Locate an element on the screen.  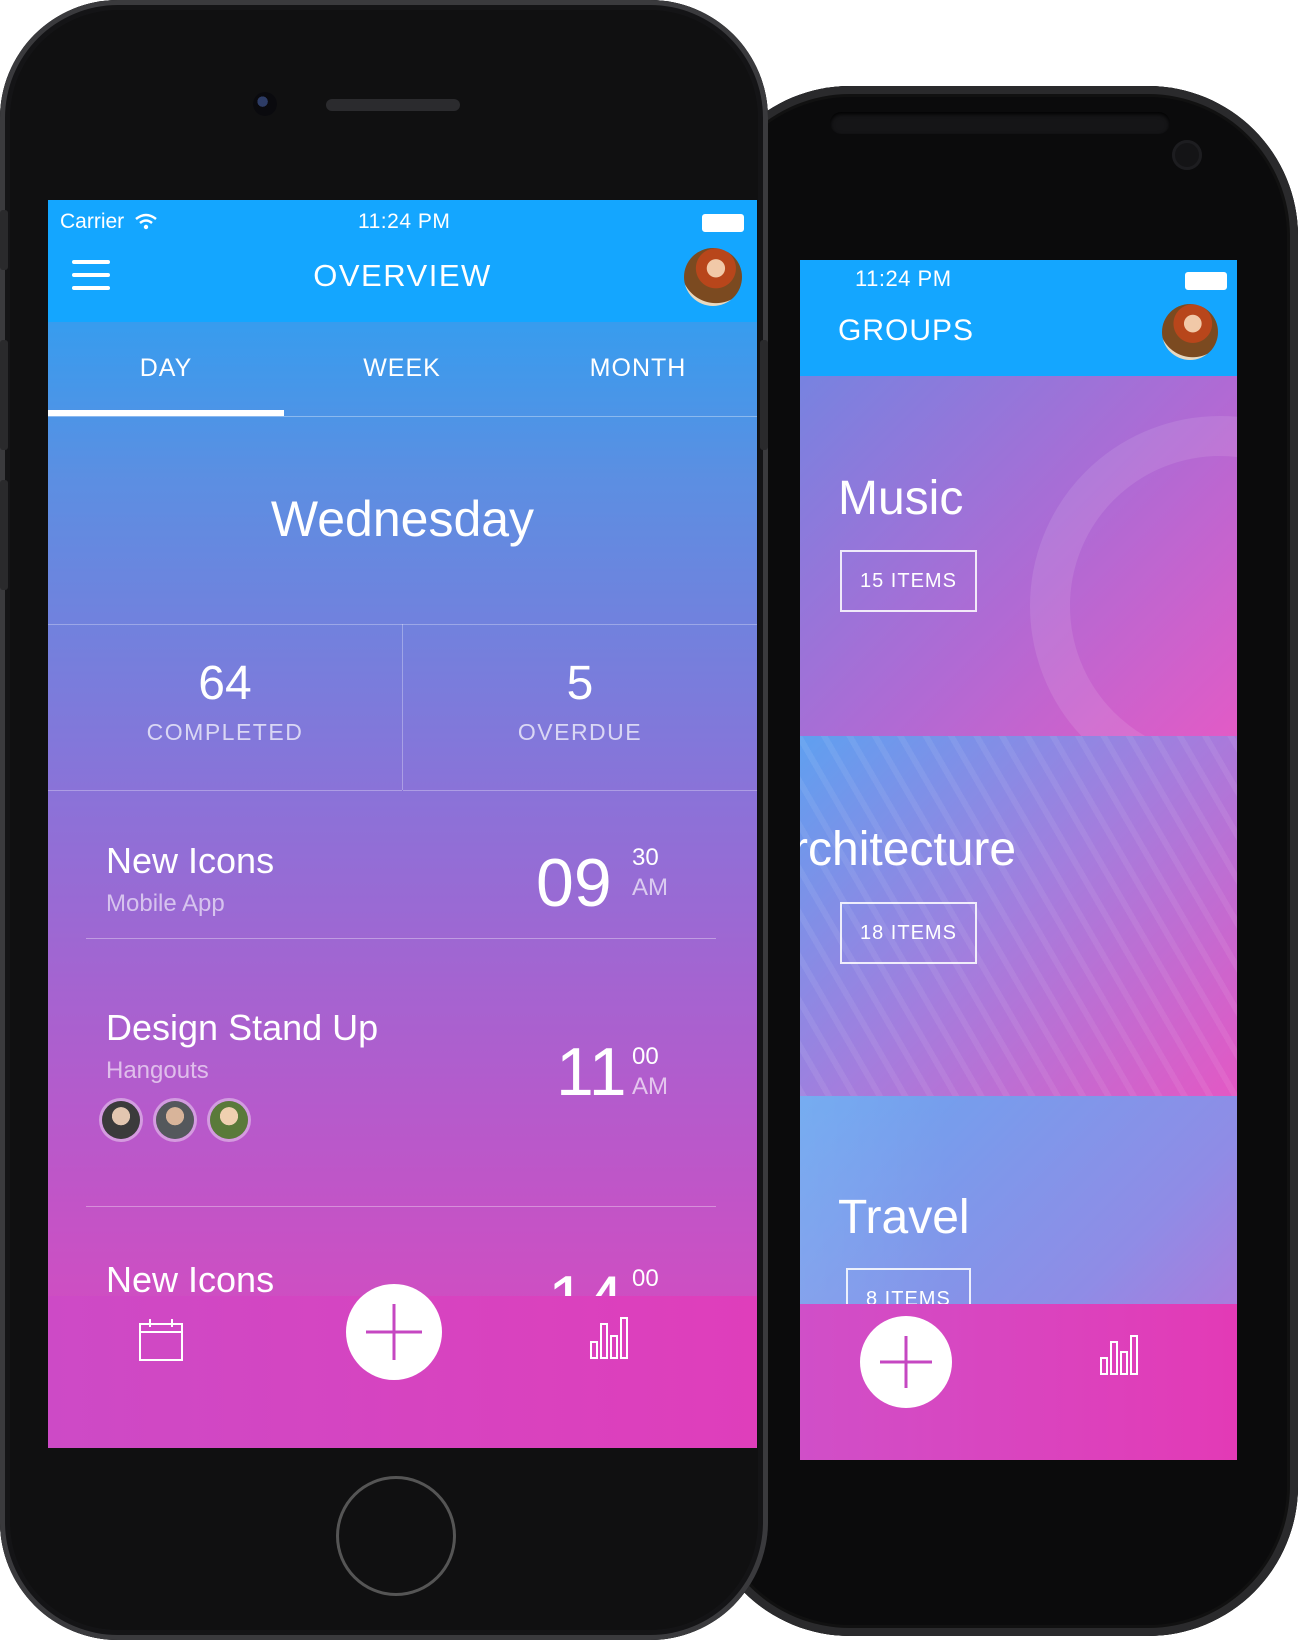
stat-label: OVERDUE is located at coordinates (580, 732).